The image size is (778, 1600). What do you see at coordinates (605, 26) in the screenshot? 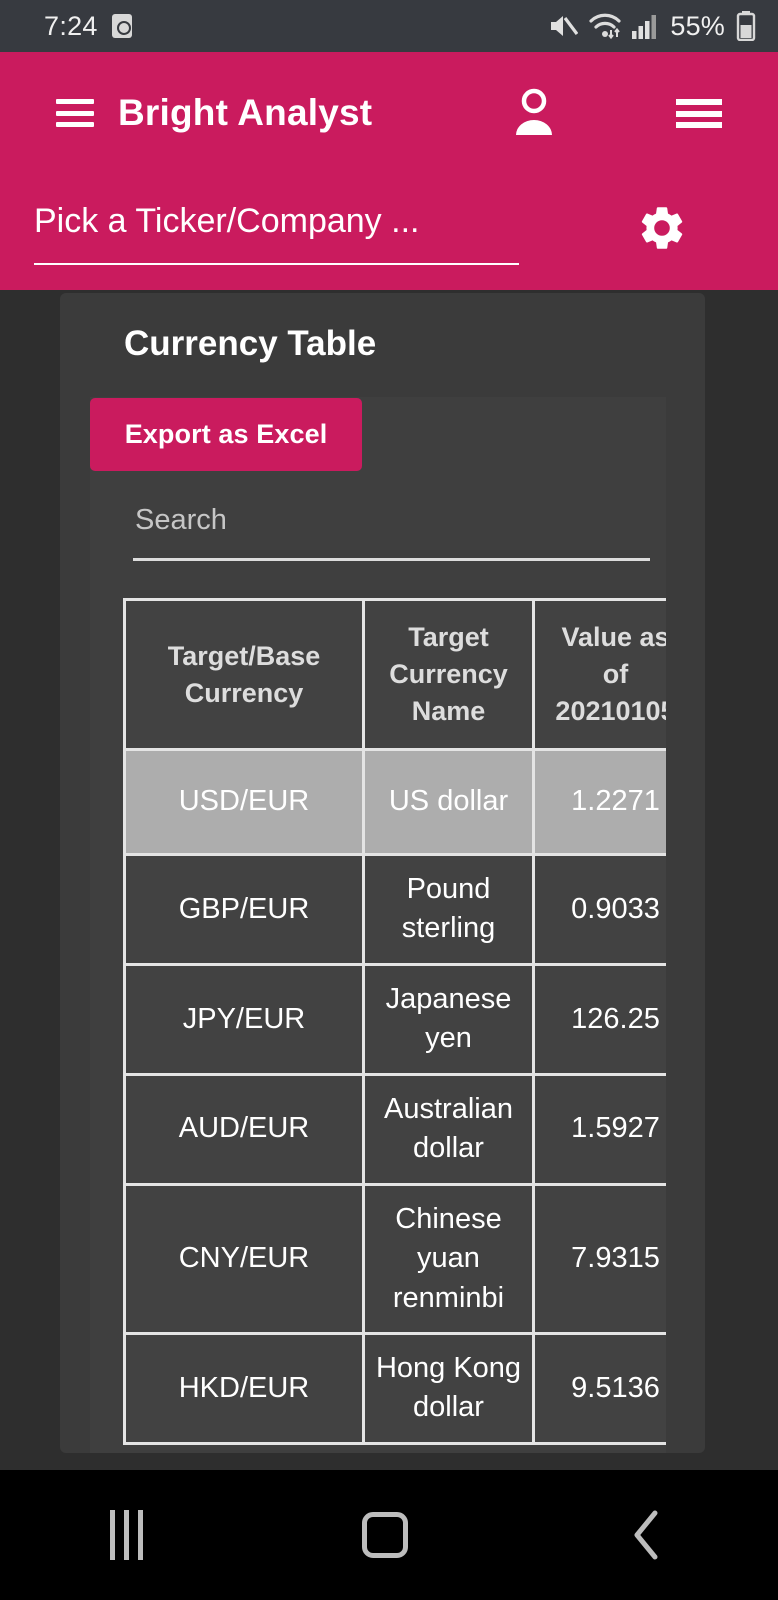
I see `wifi-icon` at bounding box center [605, 26].